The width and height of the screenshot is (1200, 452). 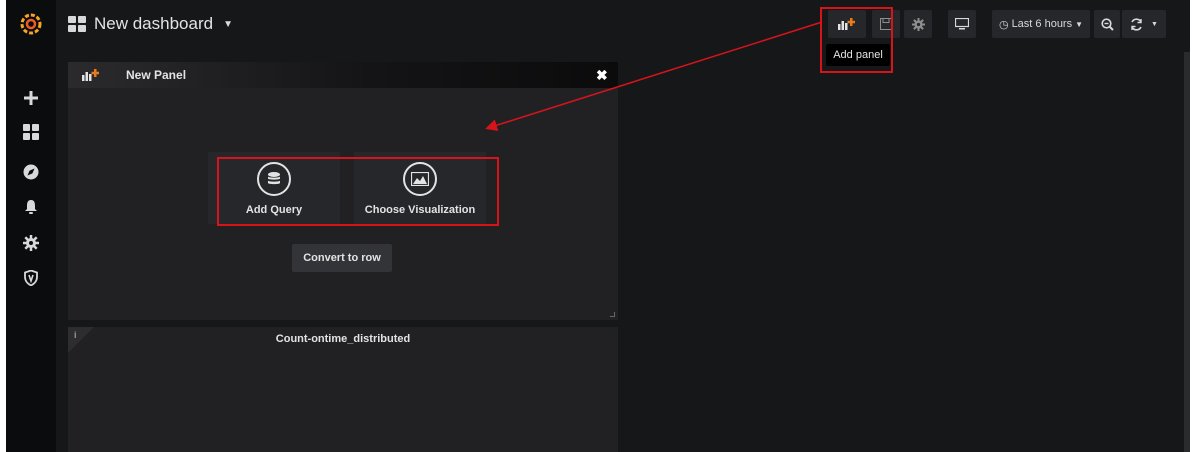 I want to click on shield-icon, so click(x=31, y=278).